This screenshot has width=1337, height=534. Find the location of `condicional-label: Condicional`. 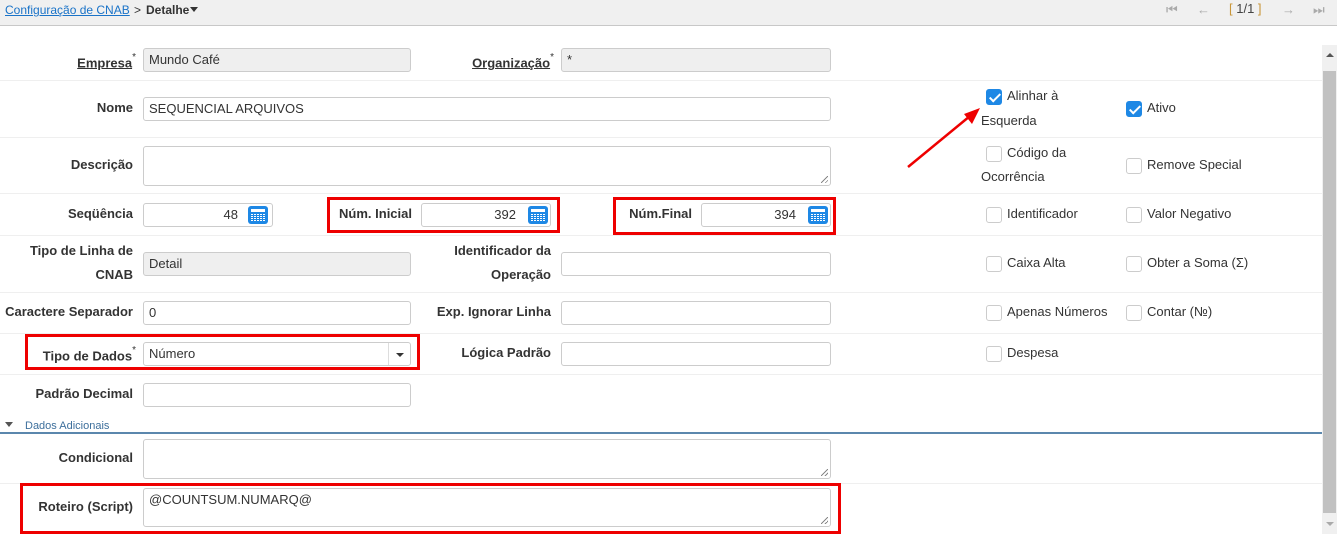

condicional-label: Condicional is located at coordinates (95, 457).